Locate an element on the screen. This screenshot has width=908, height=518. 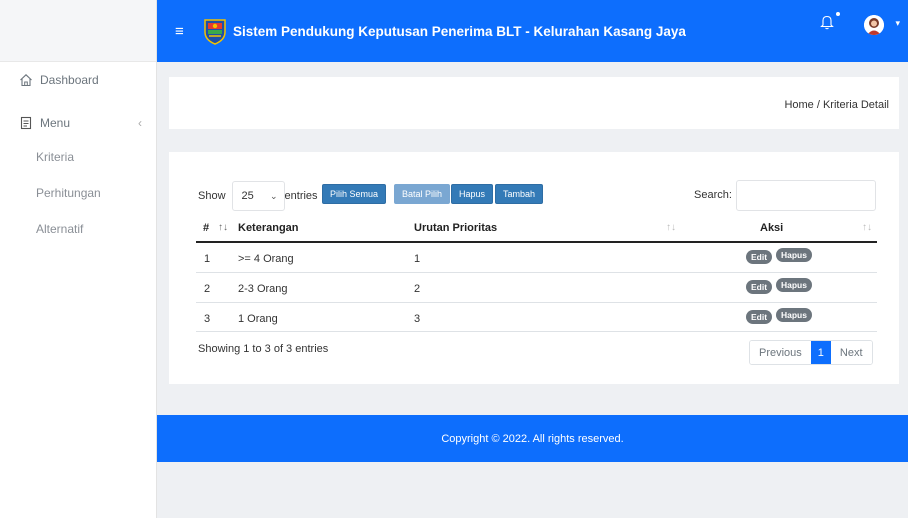
sidebar-item-dashboard: Dashboard is located at coordinates (78, 80).